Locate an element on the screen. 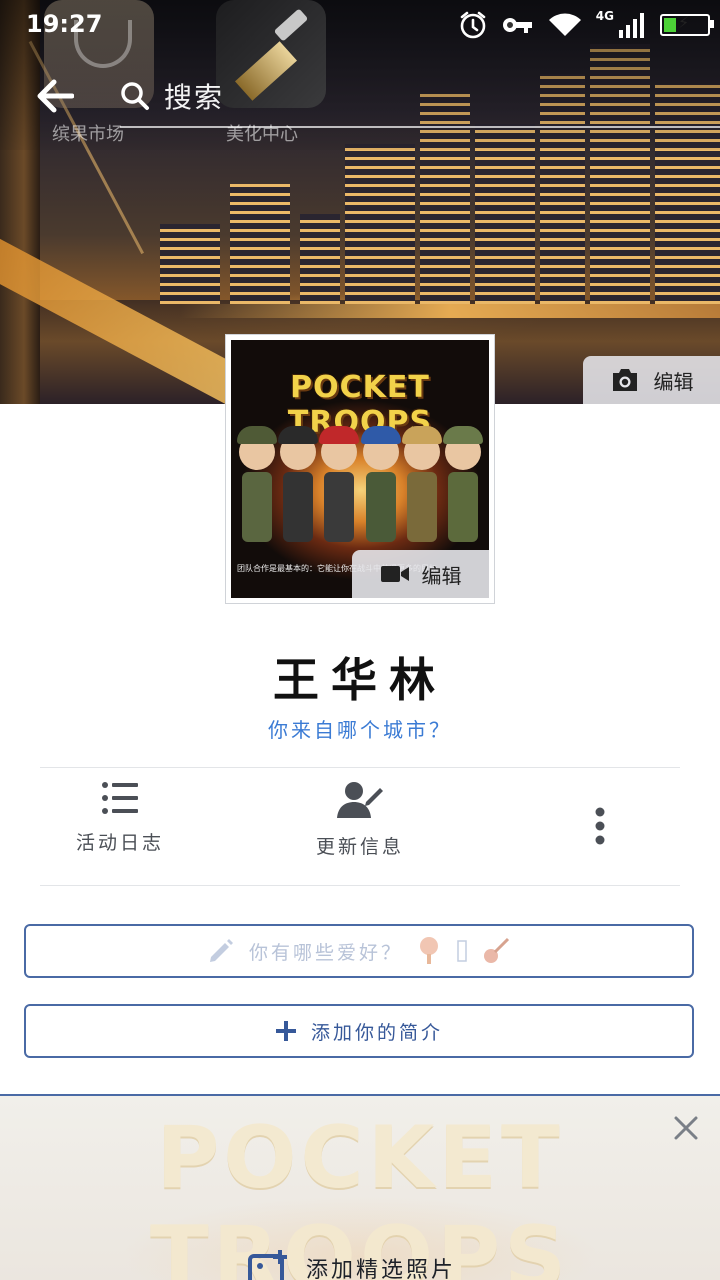 This screenshot has width=720, height=1280. update-info-button: 更新信息 is located at coordinates (360, 819).